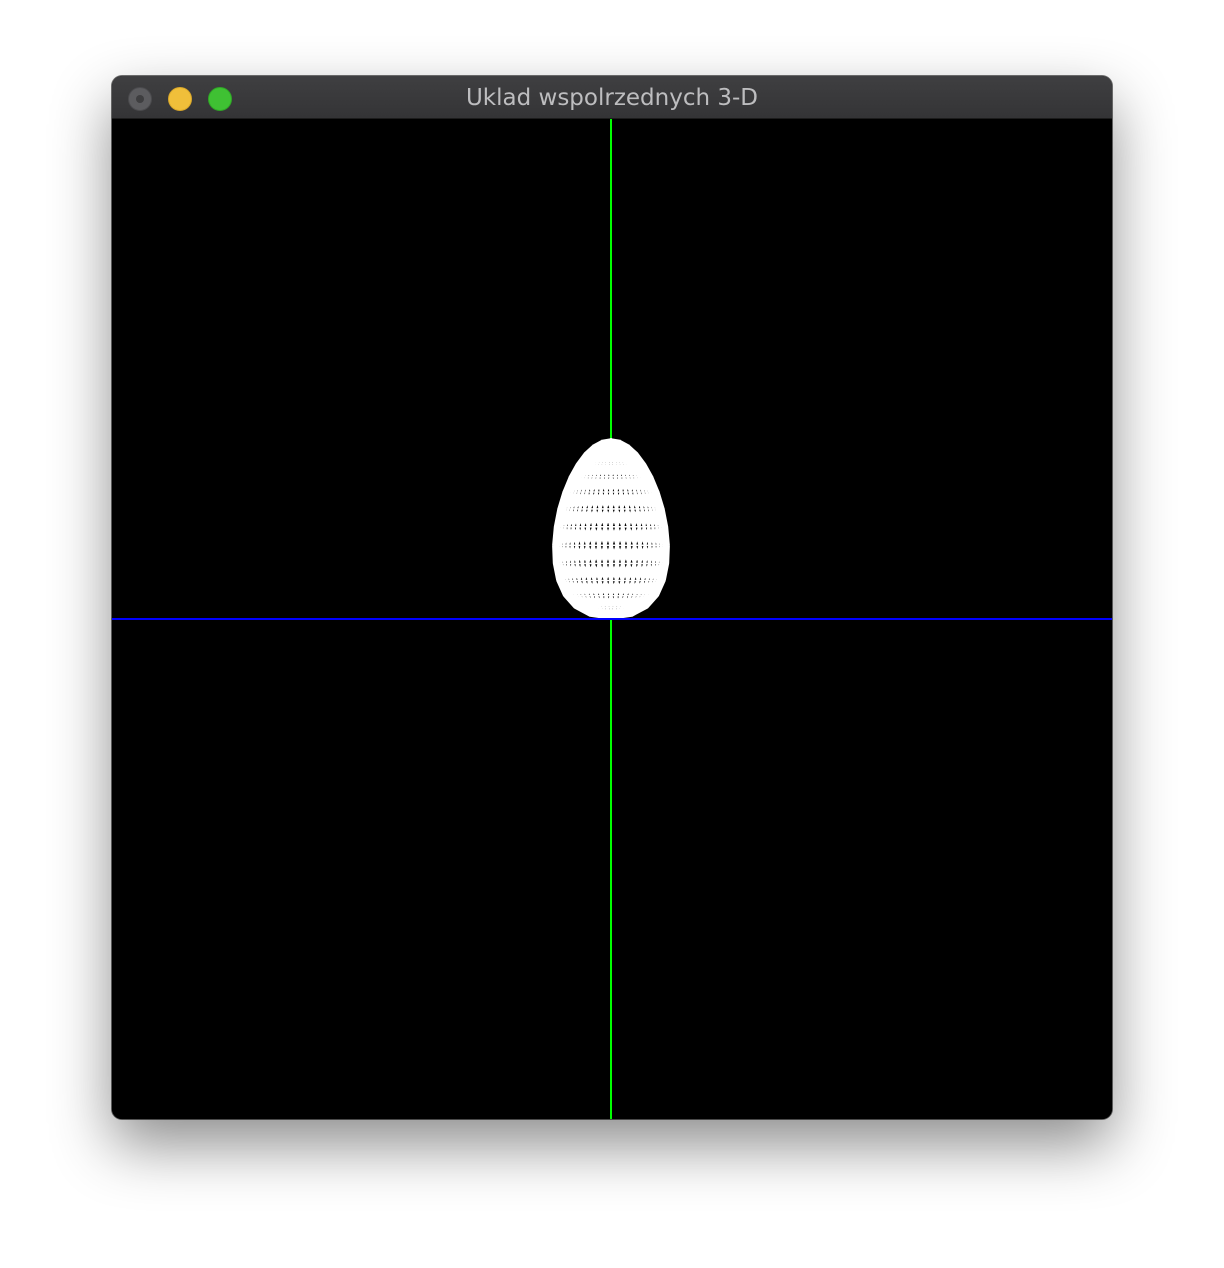 The width and height of the screenshot is (1224, 1268). I want to click on title-bar: Uklad wspolrzednych 3-D, so click(612, 97).